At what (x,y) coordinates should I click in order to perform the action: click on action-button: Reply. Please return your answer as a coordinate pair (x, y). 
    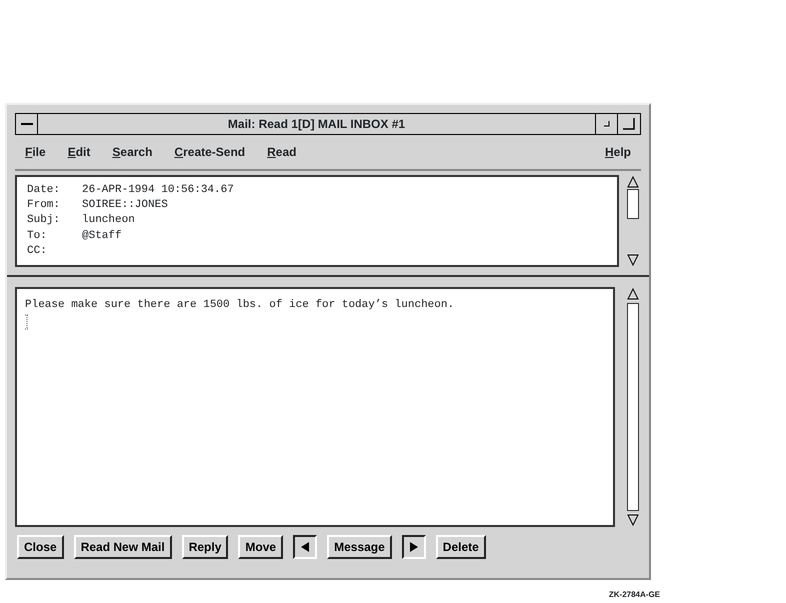
    Looking at the image, I should click on (205, 547).